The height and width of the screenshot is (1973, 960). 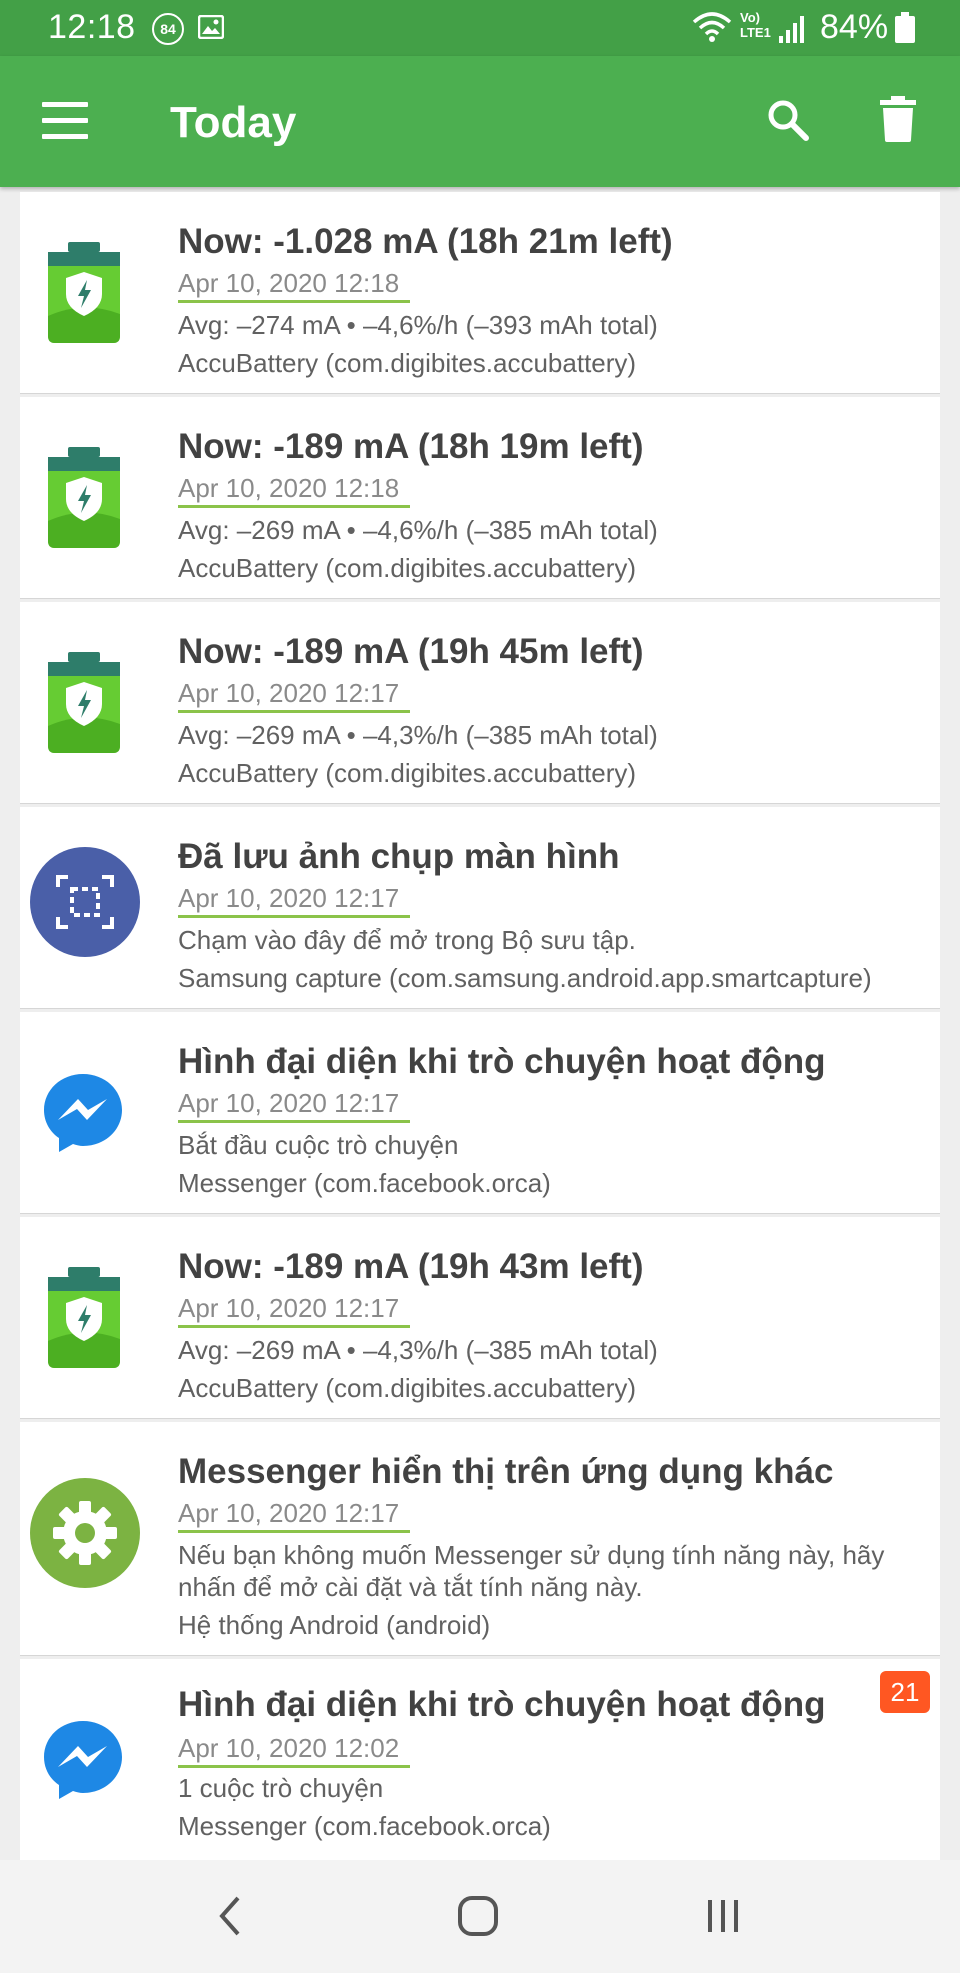 I want to click on notification-count-badge: 84, so click(x=168, y=29).